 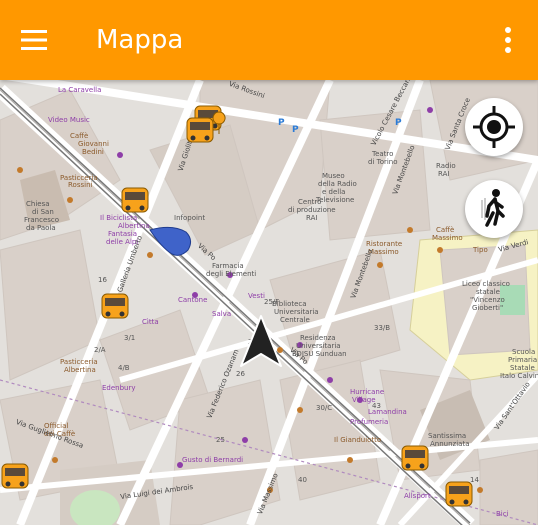 What do you see at coordinates (193, 300) in the screenshot?
I see `map-label: Cantone` at bounding box center [193, 300].